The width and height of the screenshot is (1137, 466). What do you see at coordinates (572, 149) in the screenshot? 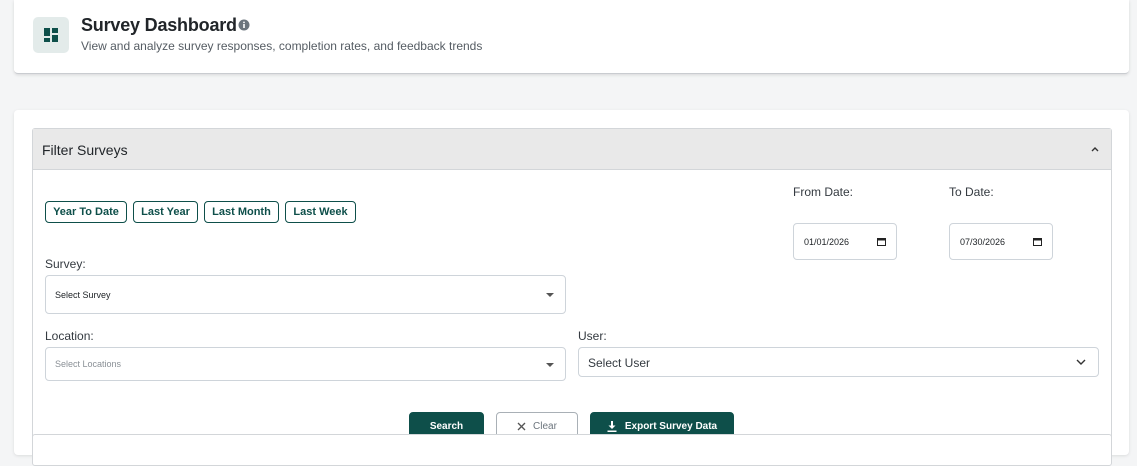
I see `filter-panel-header: Filter Surveys` at bounding box center [572, 149].